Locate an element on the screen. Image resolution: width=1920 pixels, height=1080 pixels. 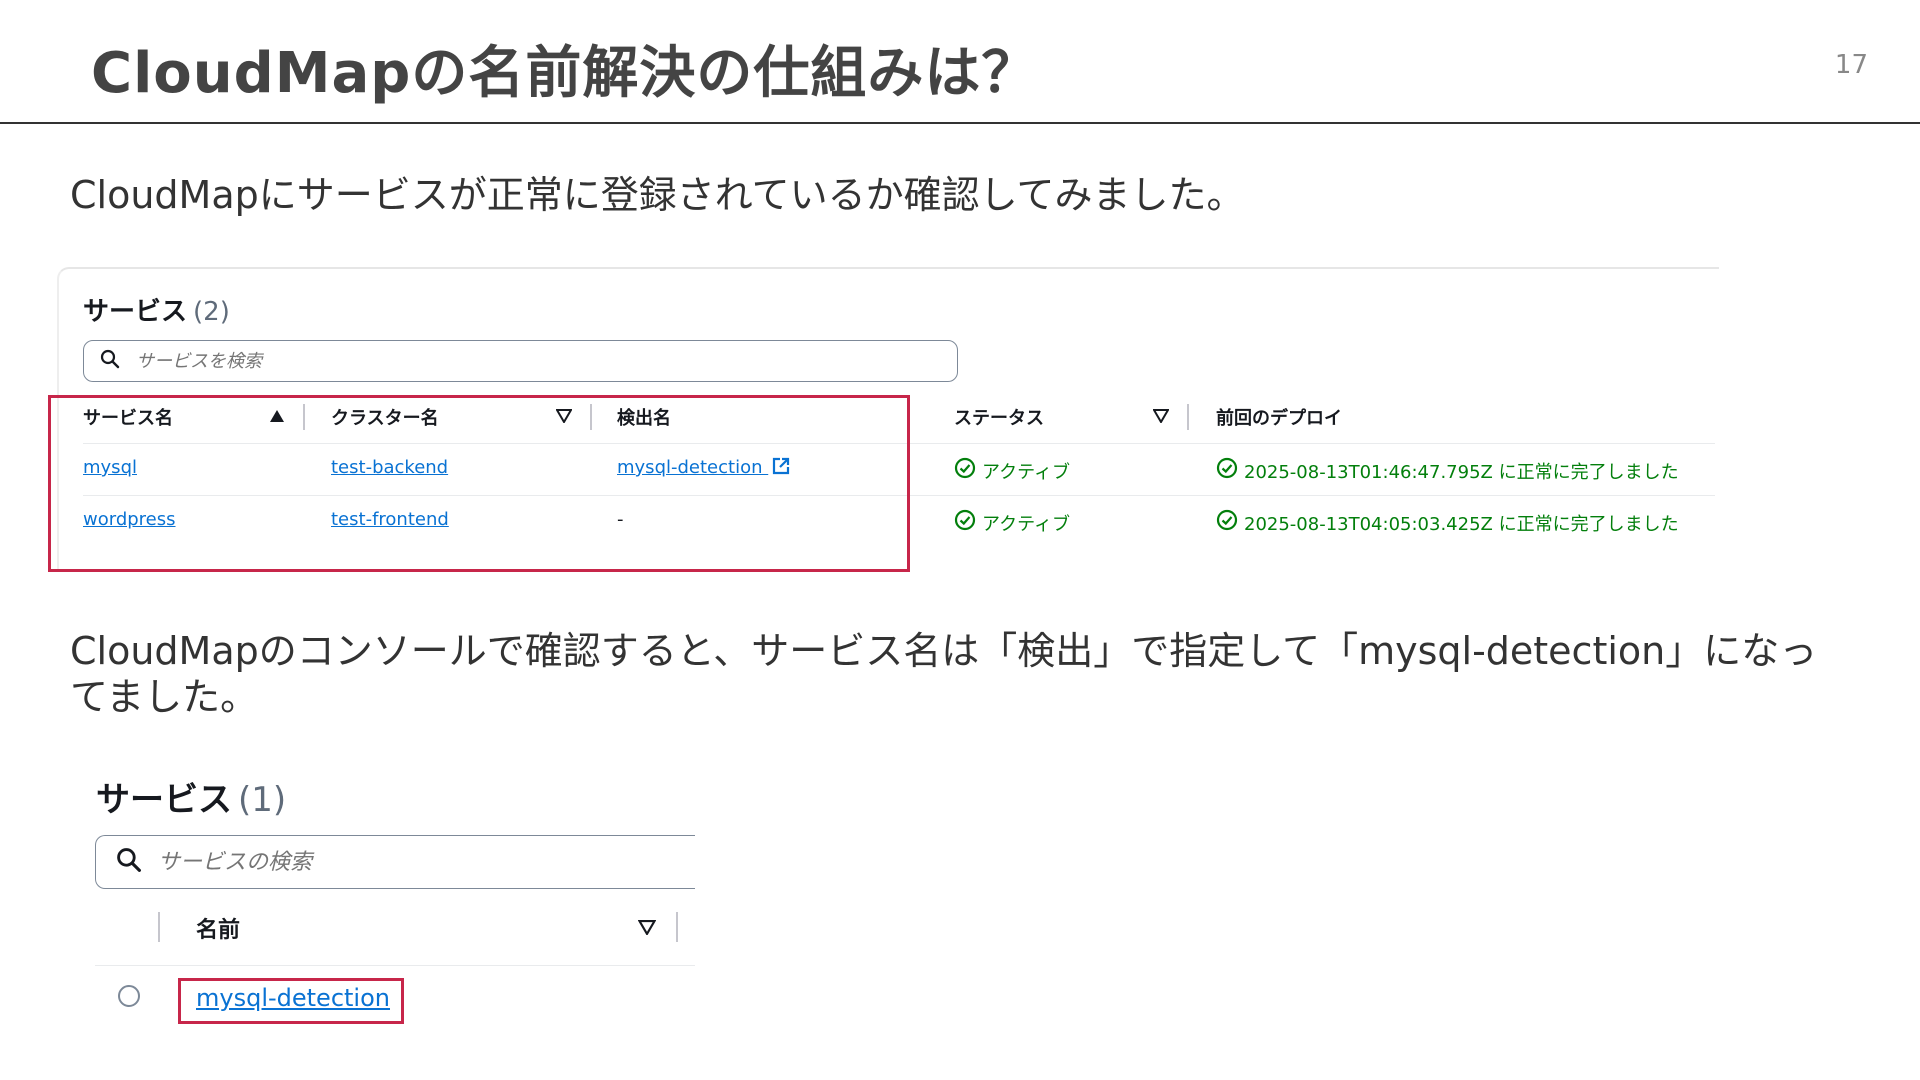
table-header-divider is located at coordinates (395, 965).